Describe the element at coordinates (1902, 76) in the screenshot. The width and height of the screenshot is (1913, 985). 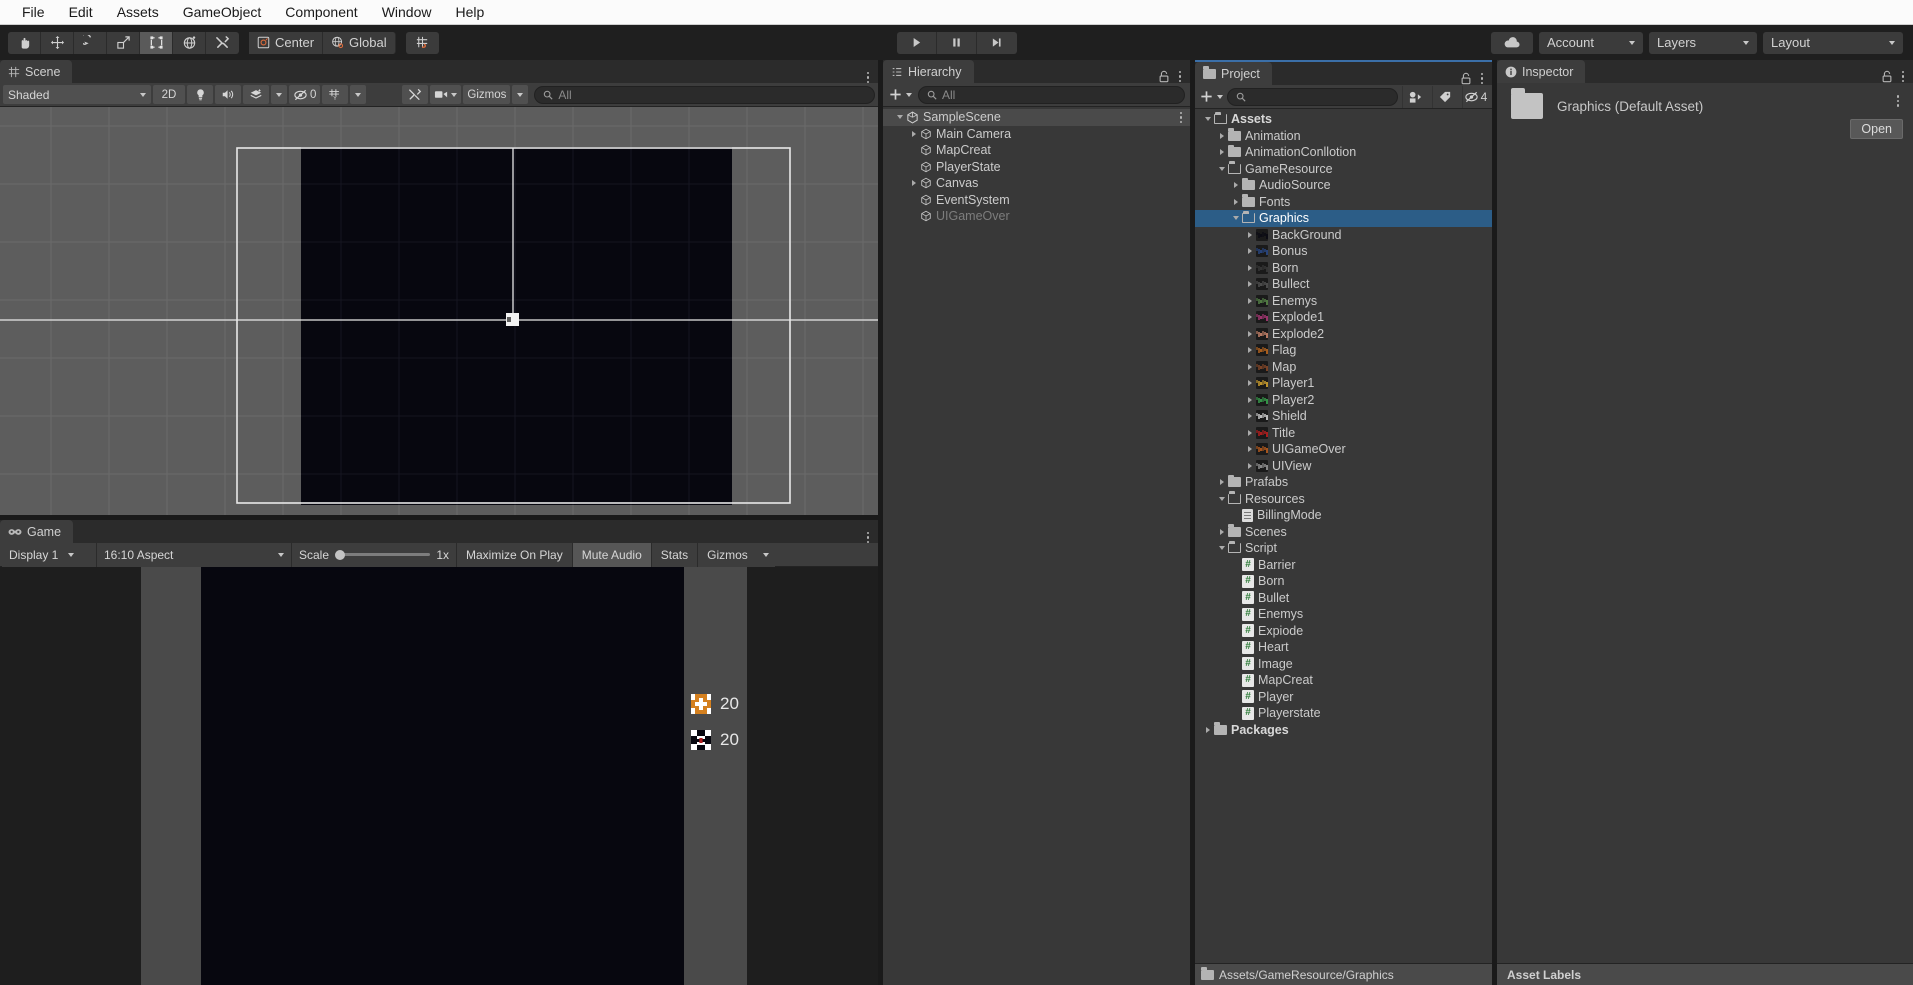
I see `inspector-menu-icon` at that location.